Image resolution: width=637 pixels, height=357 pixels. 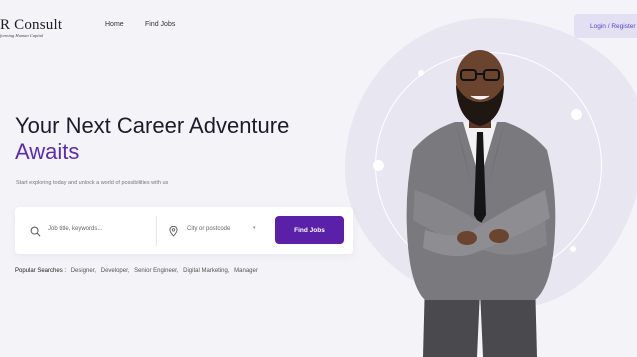 I want to click on logo-tagline: forming Human Capital, so click(x=22, y=35).